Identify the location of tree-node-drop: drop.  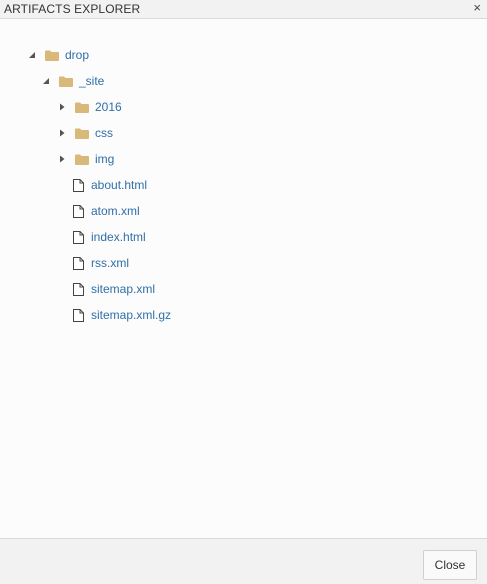
(57, 55).